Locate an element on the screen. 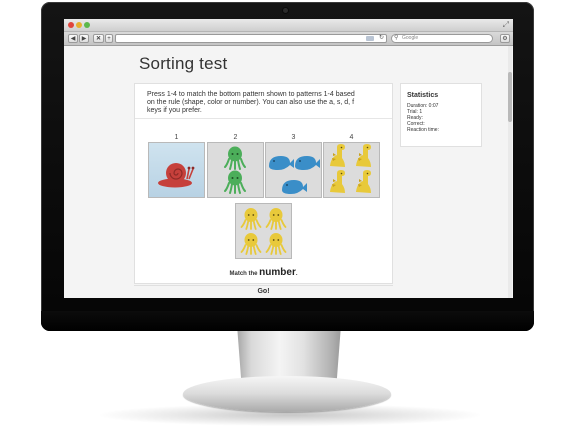 The width and height of the screenshot is (570, 438). card-number-2: 2 is located at coordinates (235, 137).